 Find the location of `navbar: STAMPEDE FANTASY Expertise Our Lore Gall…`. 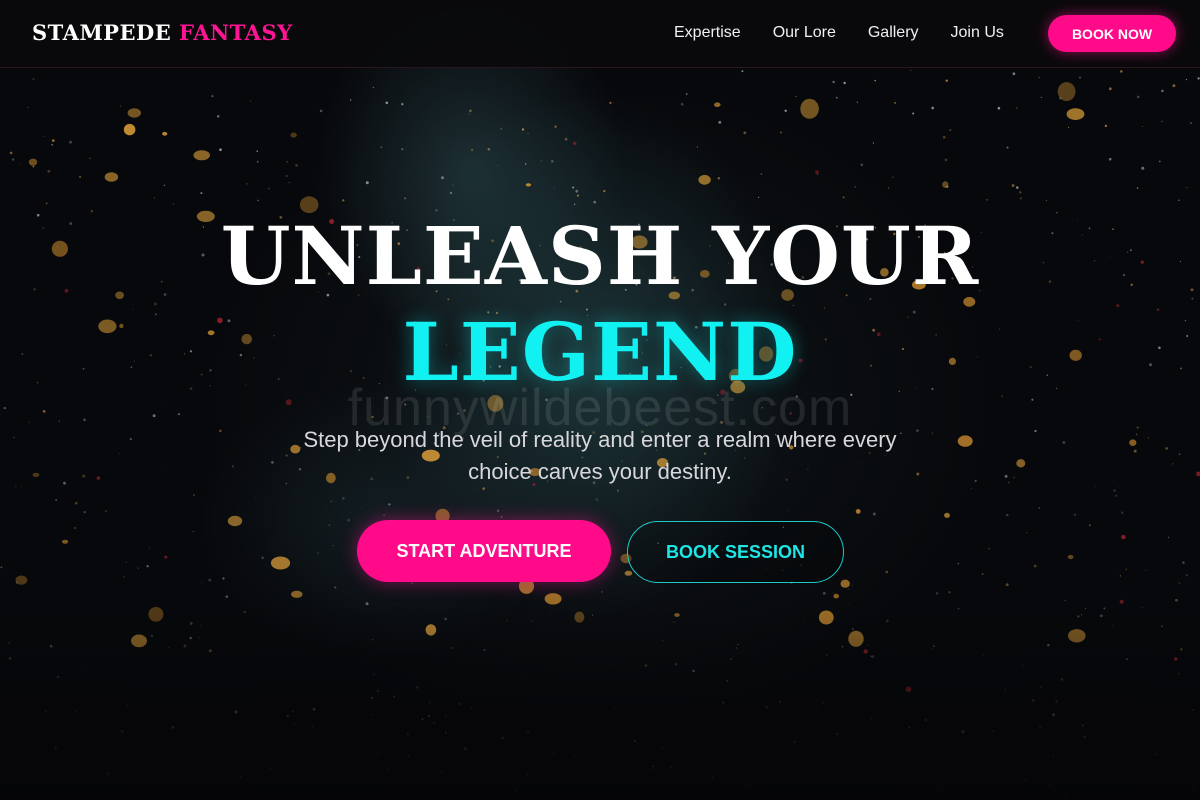

navbar: STAMPEDE FANTASY Expertise Our Lore Gall… is located at coordinates (600, 34).